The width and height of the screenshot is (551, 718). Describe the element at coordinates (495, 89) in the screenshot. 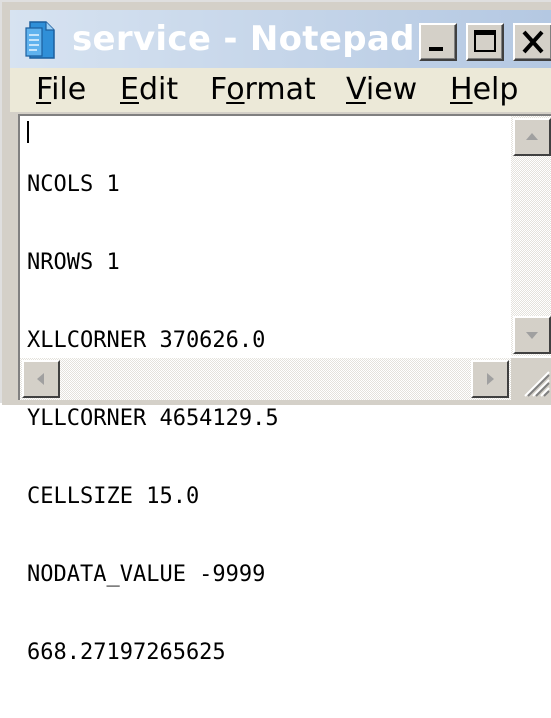

I see `menu-help-label: elp` at that location.